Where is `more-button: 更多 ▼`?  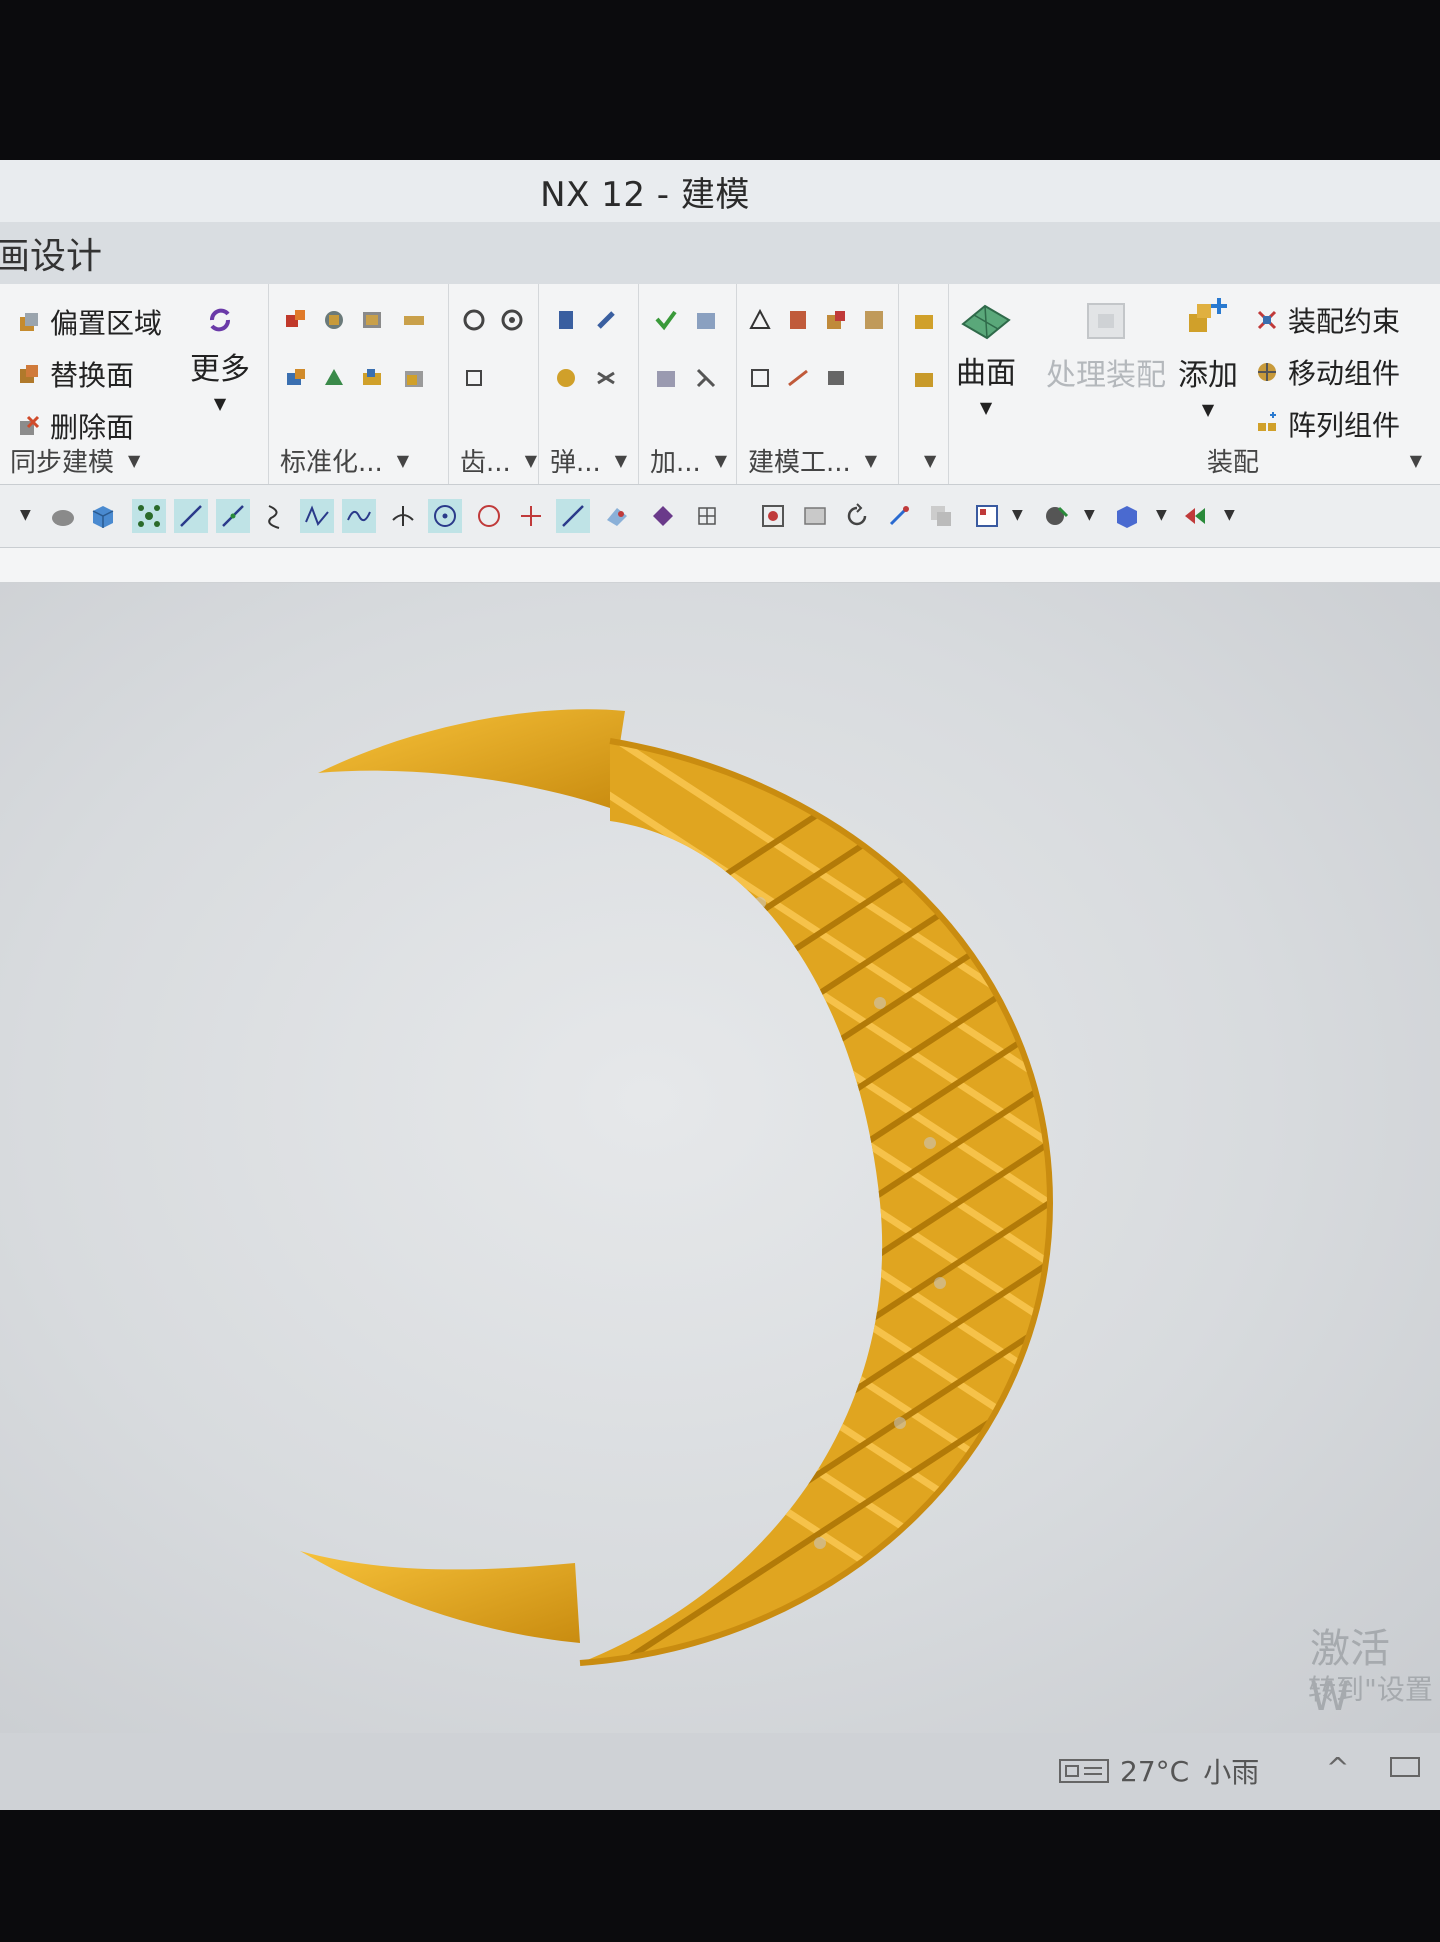
more-button: 更多 ▼ is located at coordinates (220, 357).